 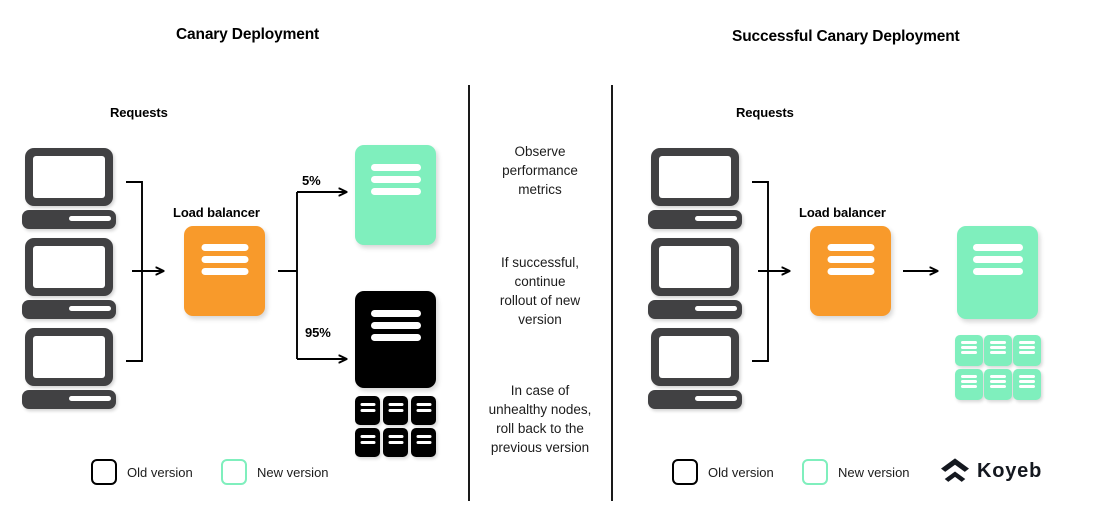 I want to click on left-split-label-95: 95%, so click(x=318, y=332).